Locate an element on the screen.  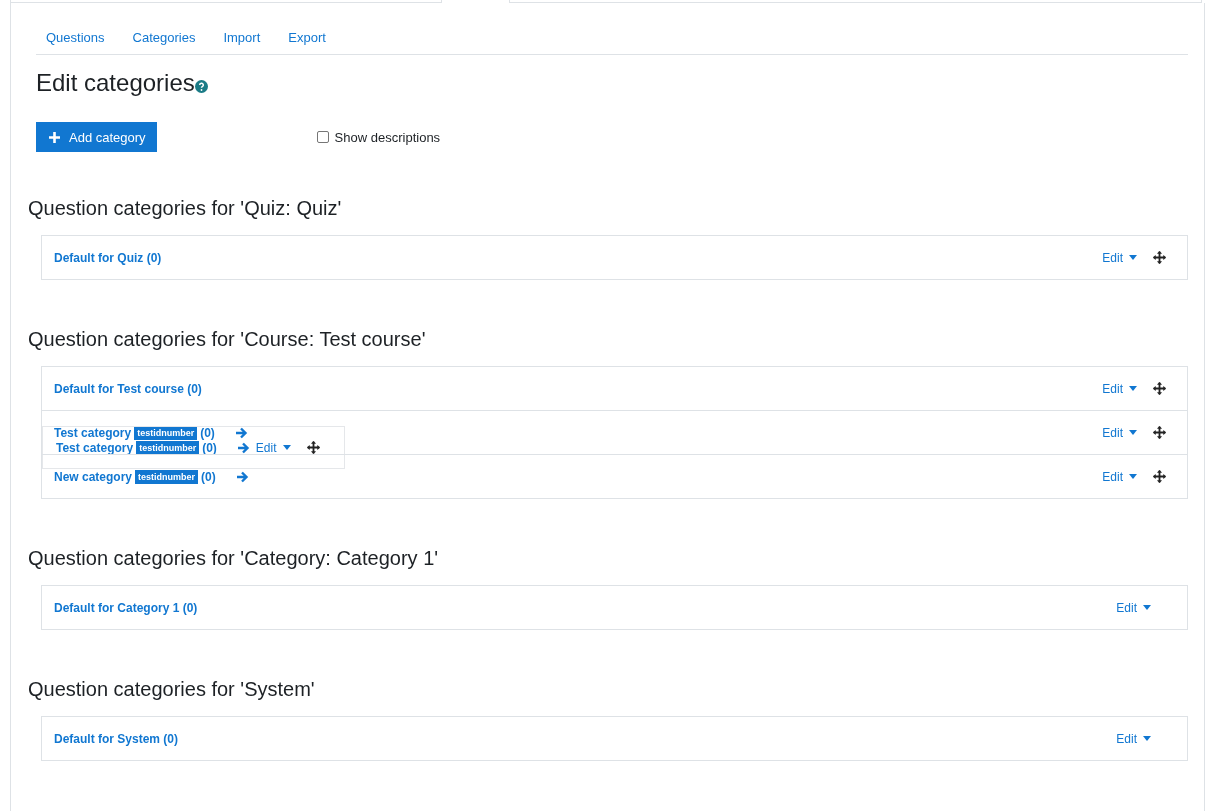
help-icon is located at coordinates (201, 86).